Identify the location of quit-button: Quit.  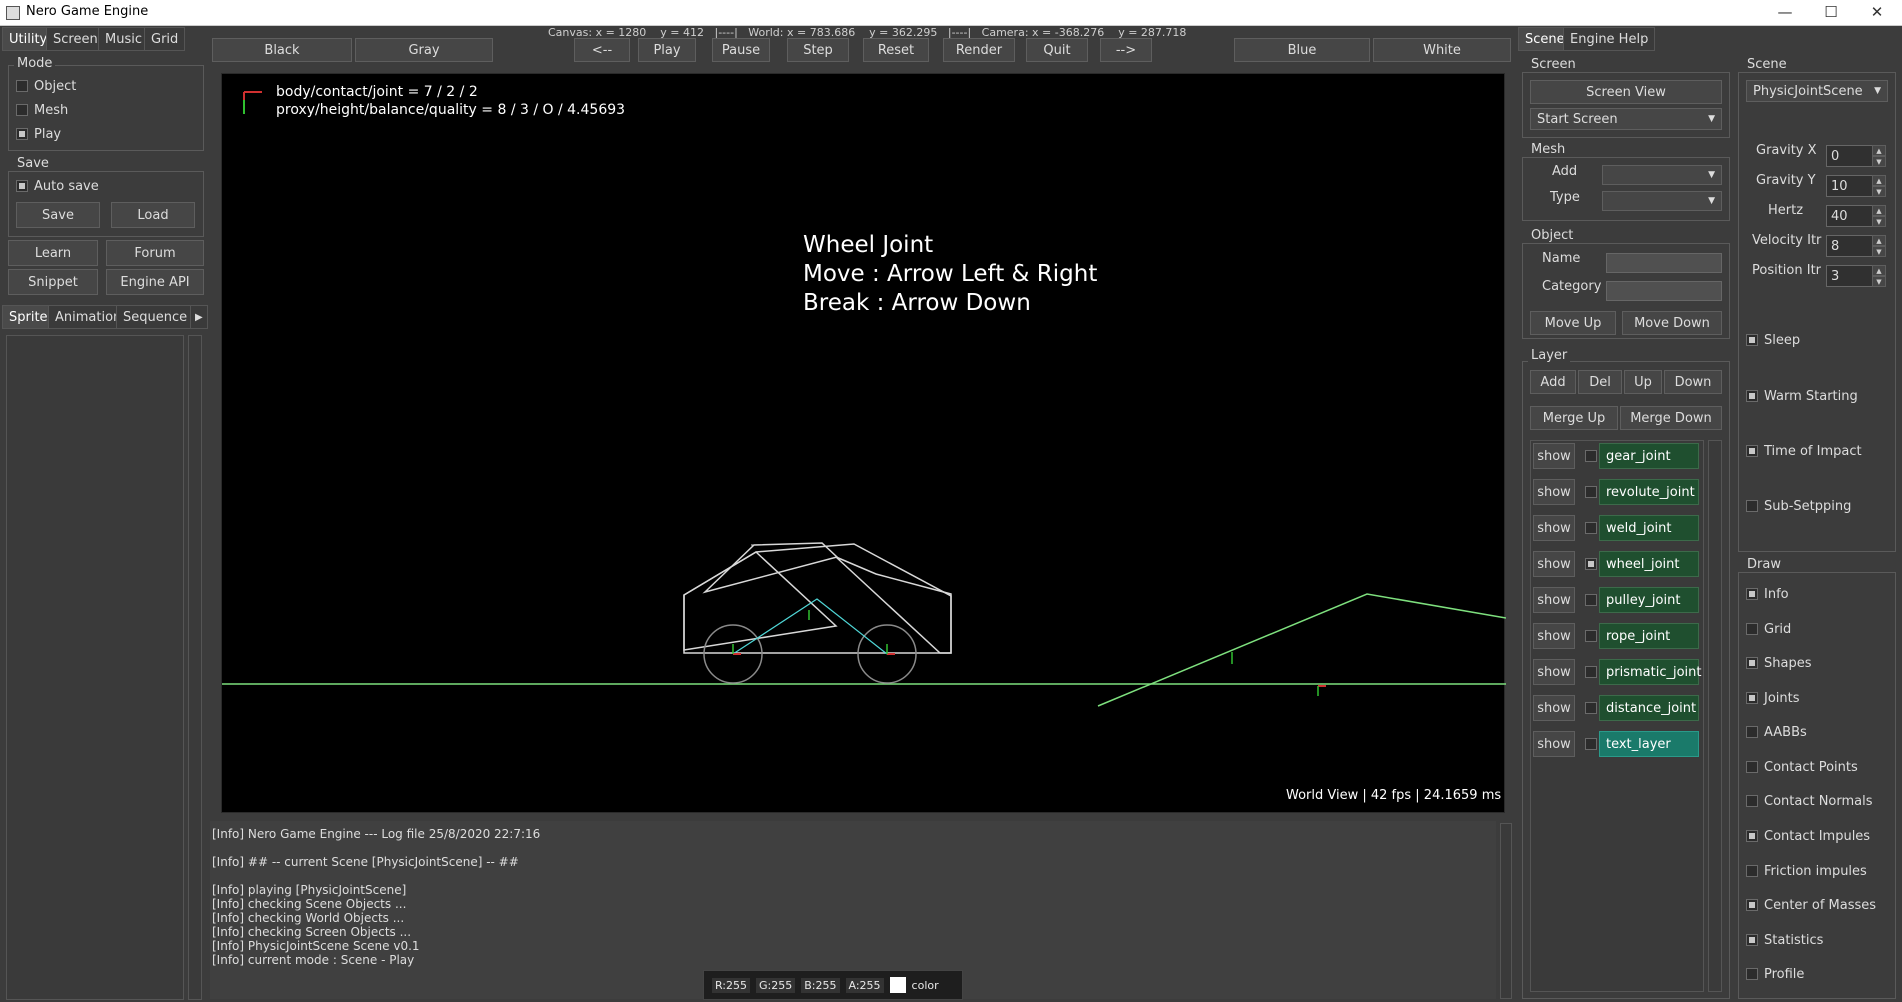
(1057, 50).